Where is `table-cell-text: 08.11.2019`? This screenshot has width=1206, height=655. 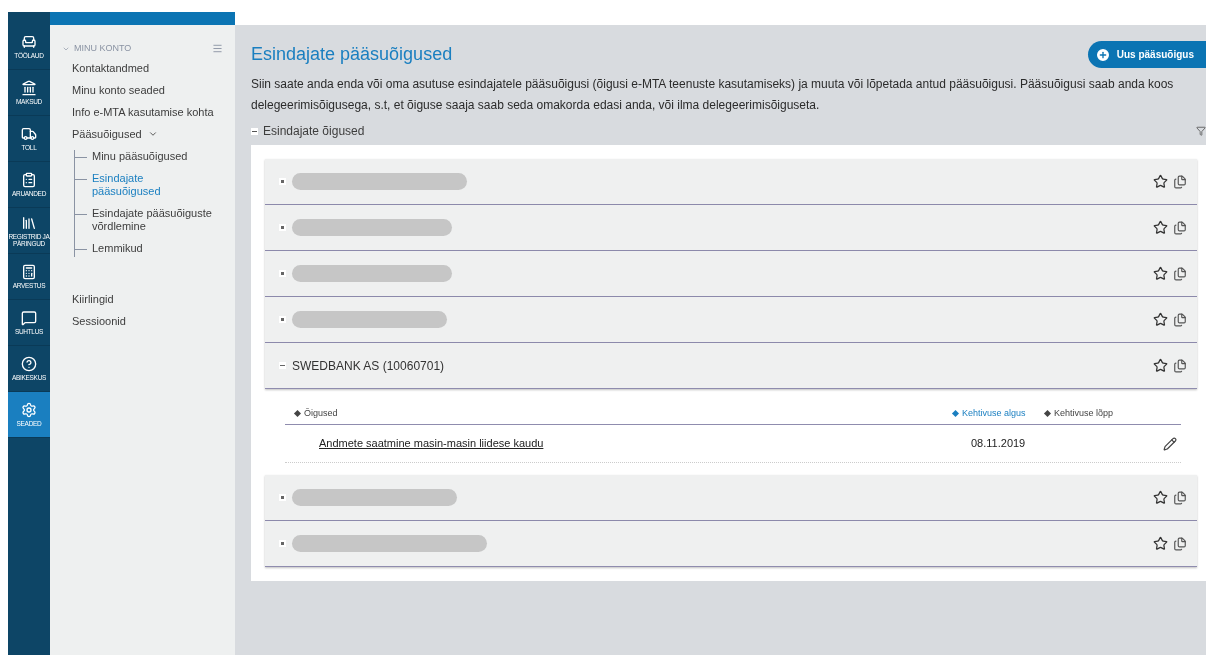
table-cell-text: 08.11.2019 is located at coordinates (999, 444).